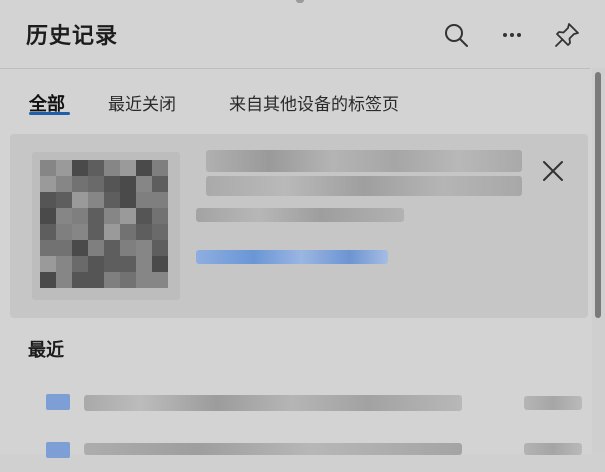 This screenshot has width=605, height=472. What do you see at coordinates (598, 195) in the screenshot?
I see `scrollbar-thumb` at bounding box center [598, 195].